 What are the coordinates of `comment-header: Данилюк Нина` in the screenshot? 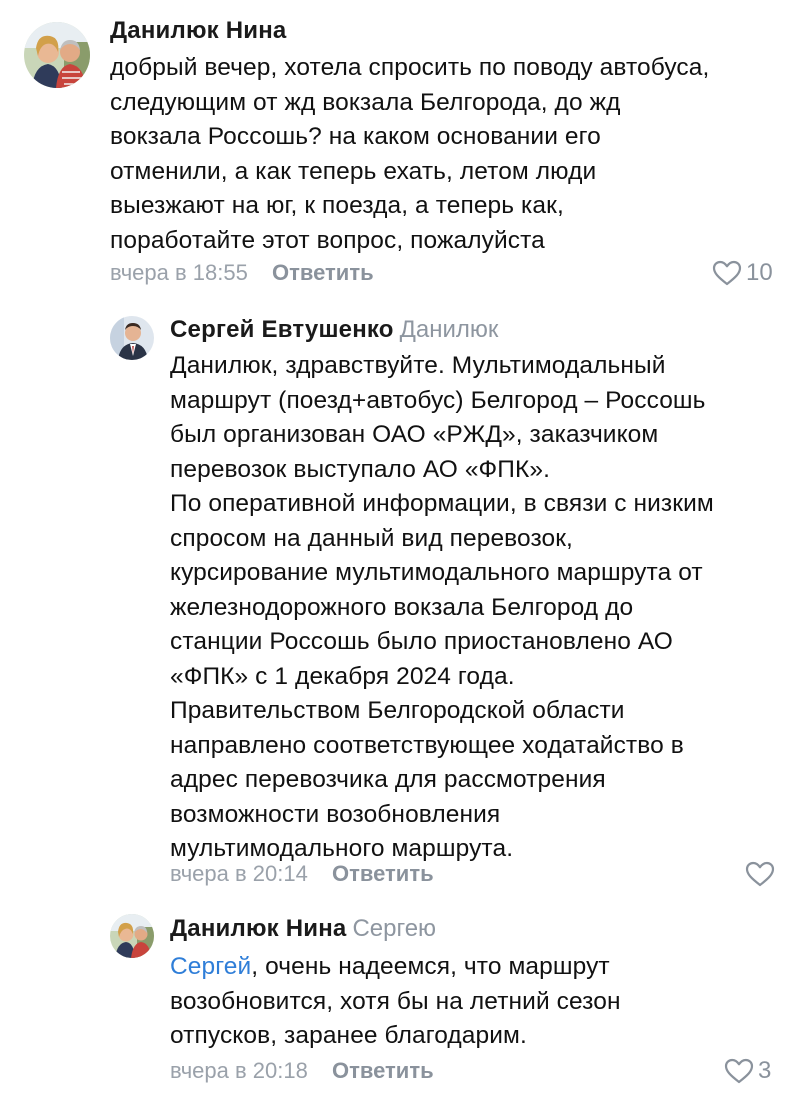 It's located at (198, 31).